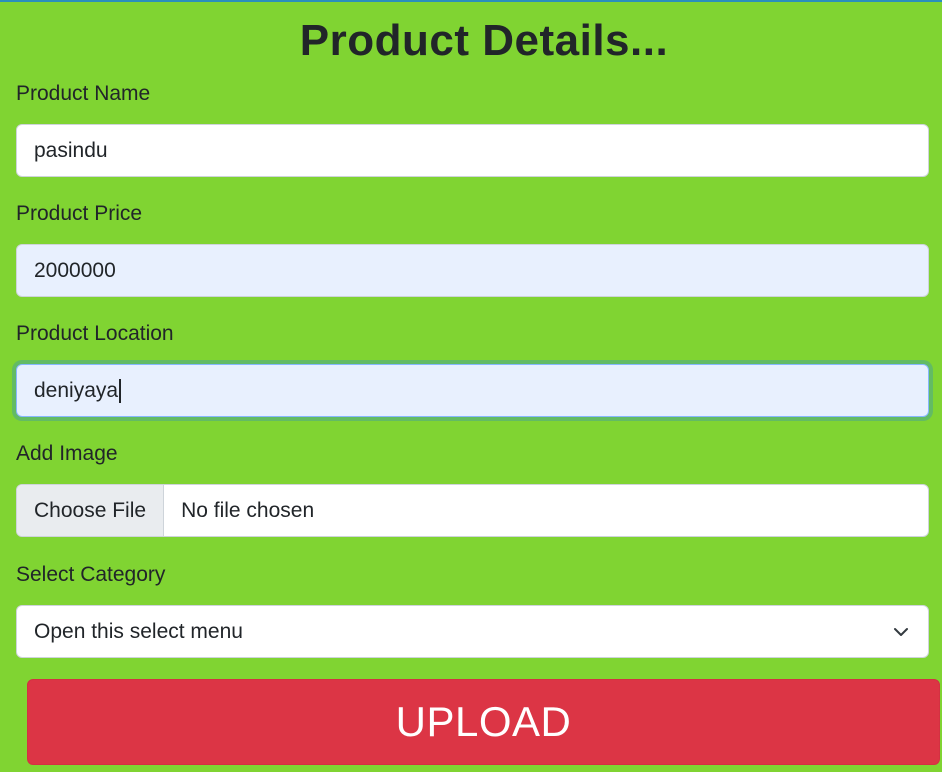 The height and width of the screenshot is (772, 942). Describe the element at coordinates (901, 632) in the screenshot. I see `chevron-down-icon` at that location.